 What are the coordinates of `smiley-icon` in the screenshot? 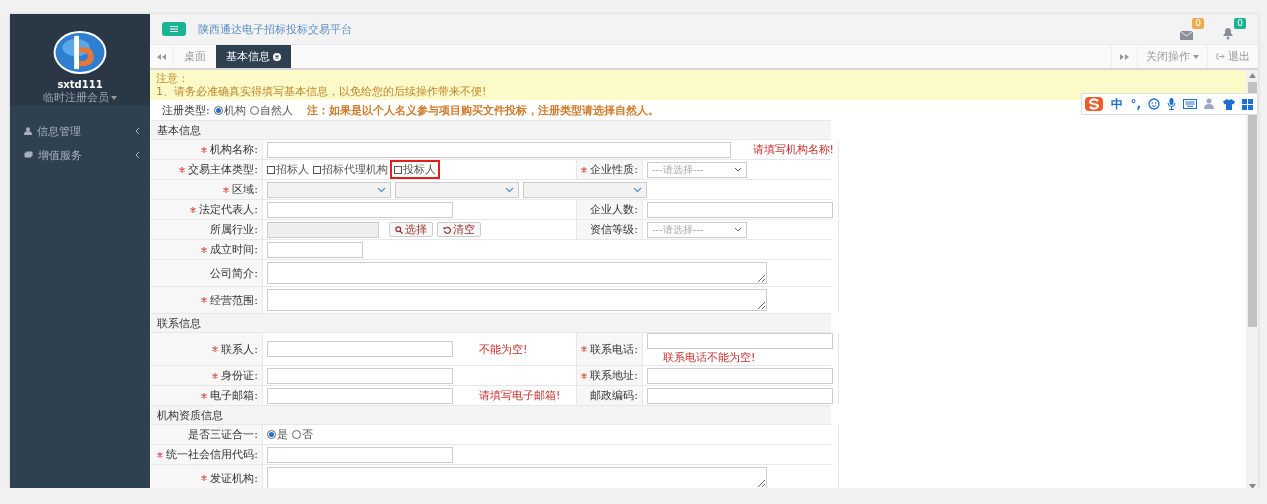 It's located at (1154, 104).